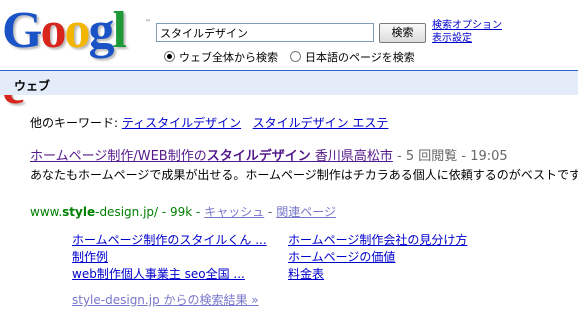 The width and height of the screenshot is (578, 319). What do you see at coordinates (467, 26) in the screenshot?
I see `advanced-search-link: 検索オプション` at bounding box center [467, 26].